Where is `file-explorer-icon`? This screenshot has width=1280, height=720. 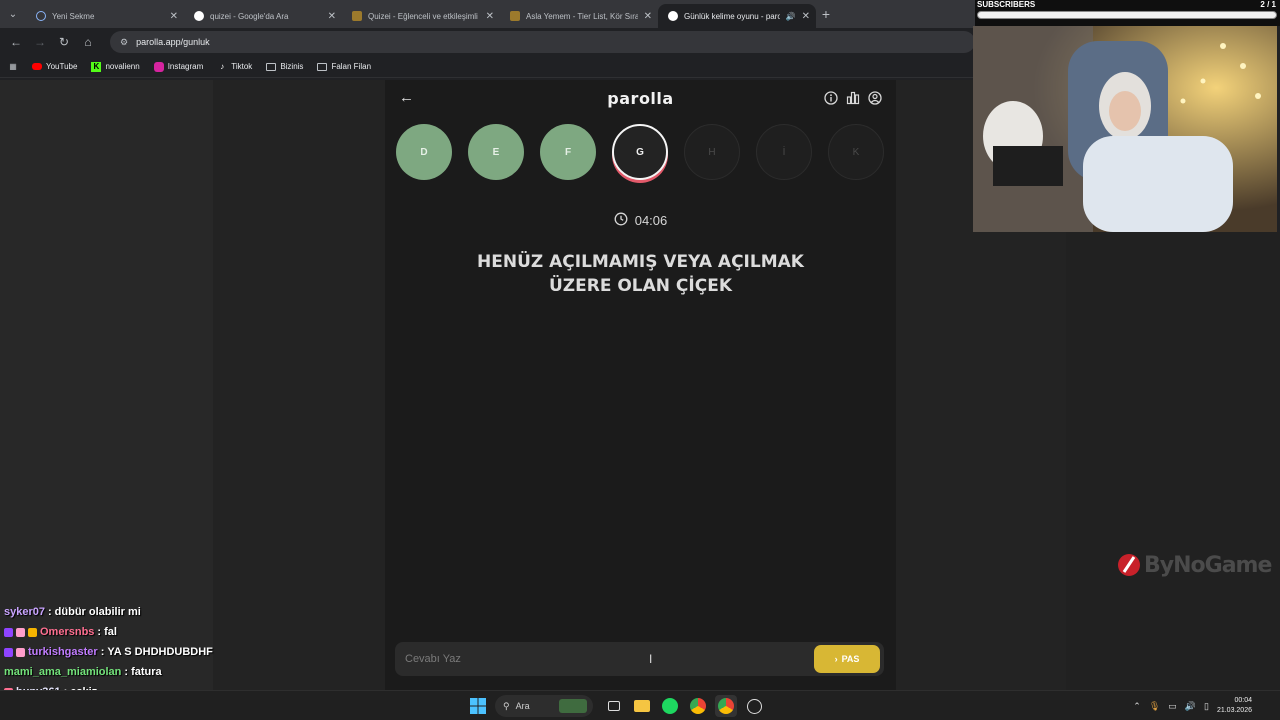 file-explorer-icon is located at coordinates (642, 706).